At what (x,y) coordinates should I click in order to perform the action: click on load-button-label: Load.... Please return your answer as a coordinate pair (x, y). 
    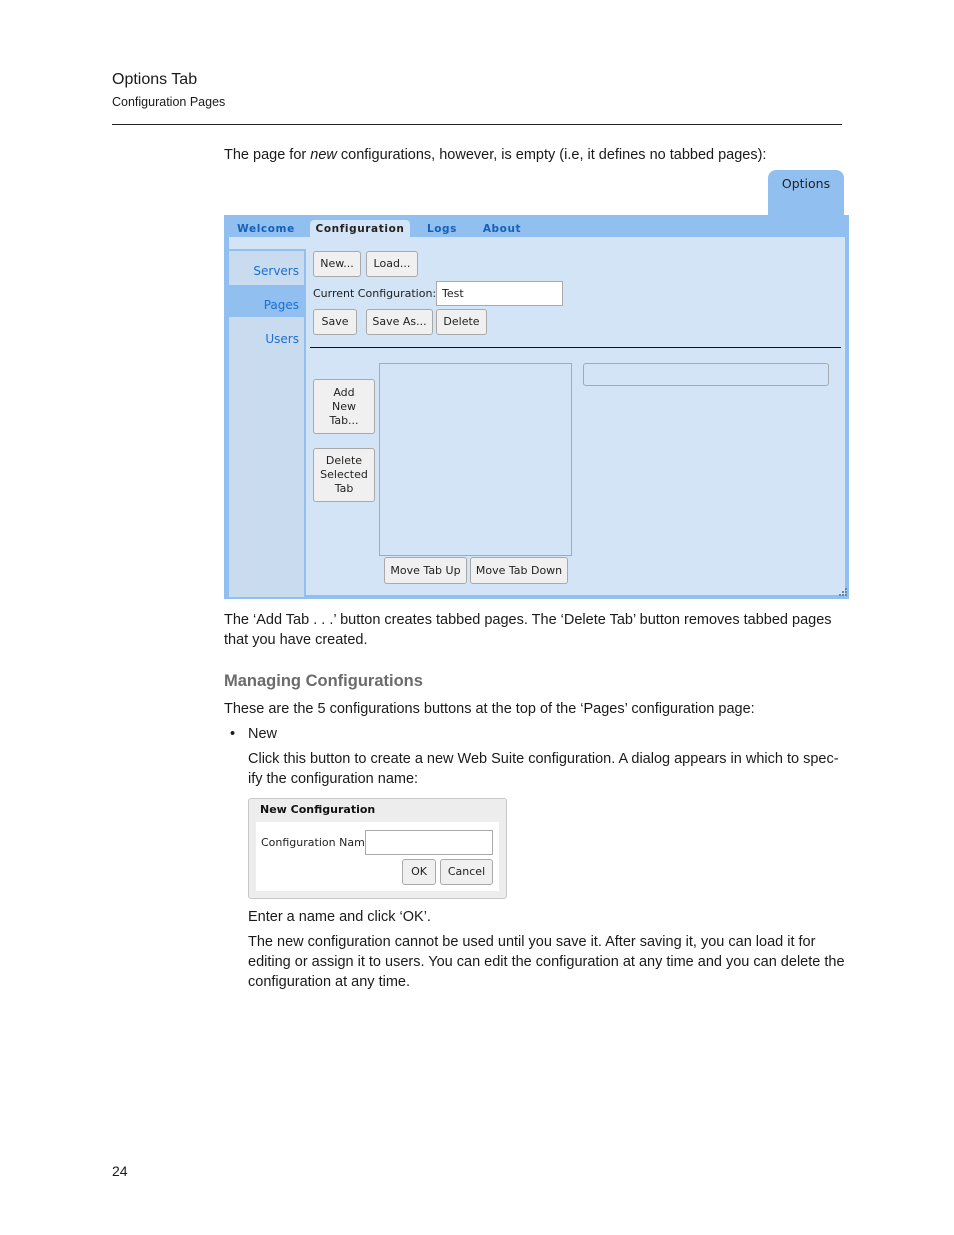
    Looking at the image, I should click on (392, 263).